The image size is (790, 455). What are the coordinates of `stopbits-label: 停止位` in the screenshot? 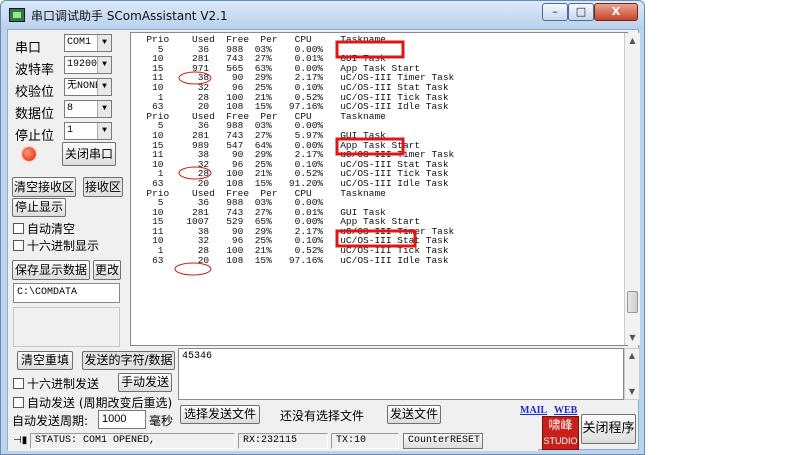 It's located at (35, 136).